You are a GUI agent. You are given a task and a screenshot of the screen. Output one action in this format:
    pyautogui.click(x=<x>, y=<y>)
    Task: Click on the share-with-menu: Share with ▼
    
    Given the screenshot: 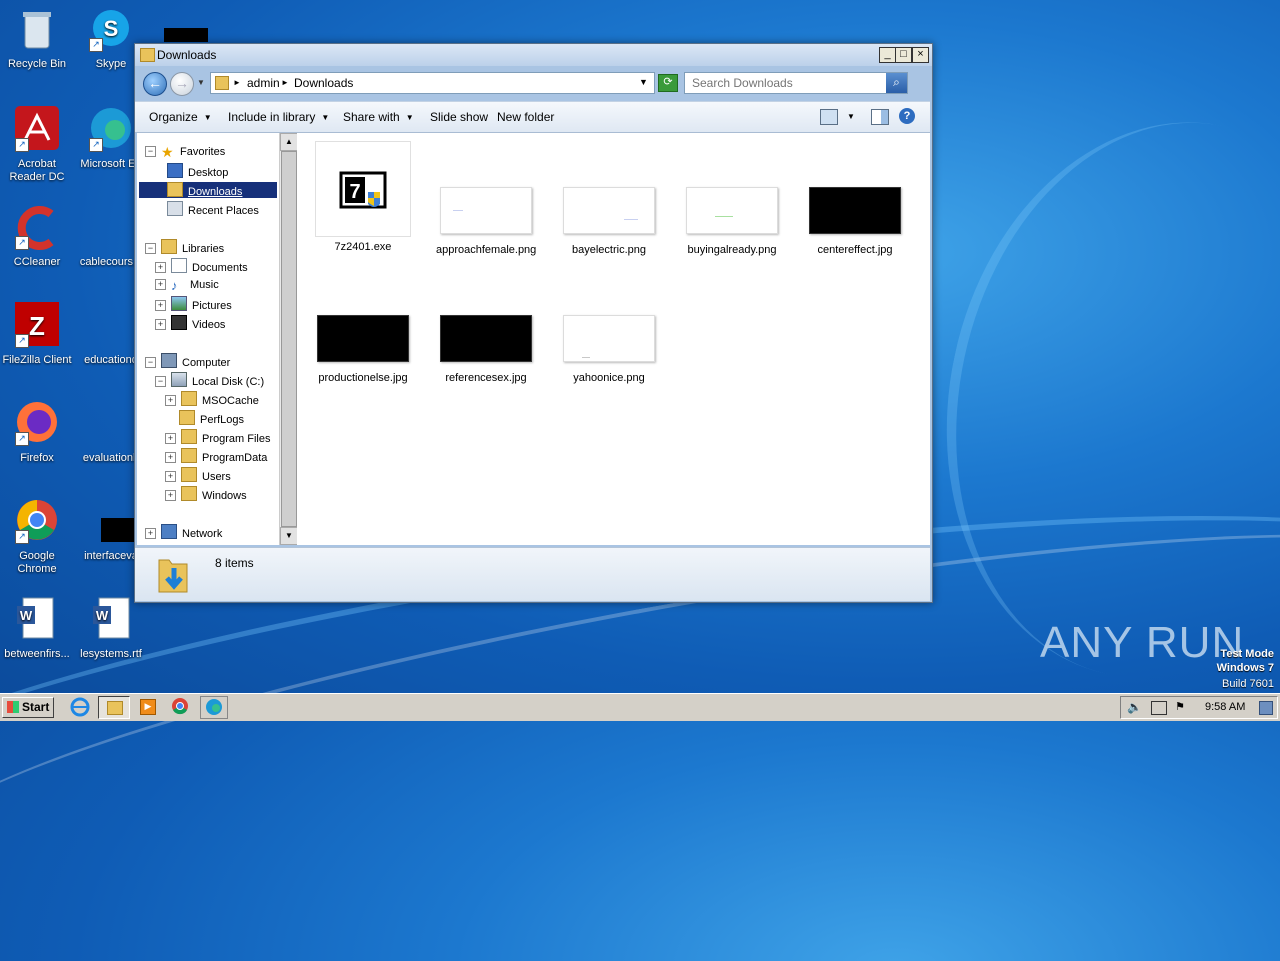 What is the action you would take?
    pyautogui.click(x=378, y=117)
    